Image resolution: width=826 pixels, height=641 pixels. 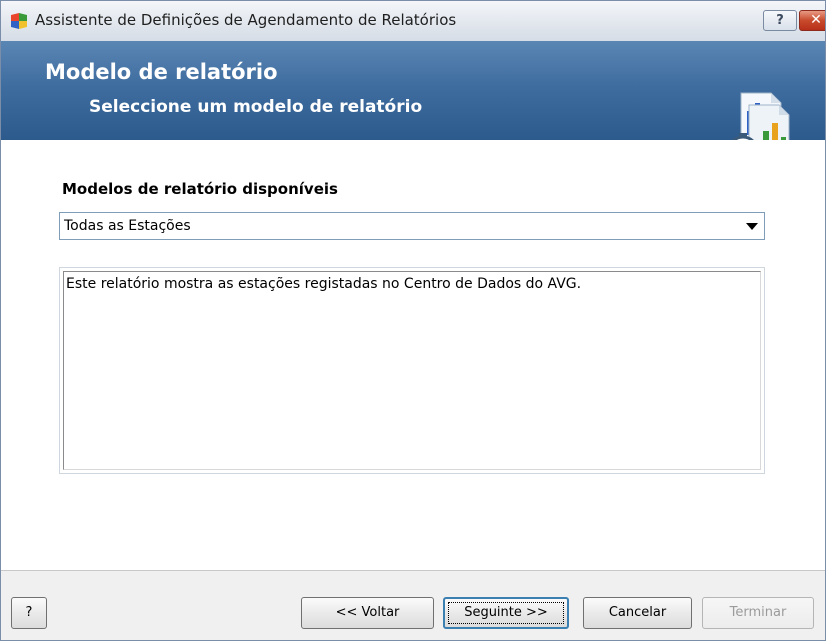 I want to click on close-button: ✕, so click(x=812, y=20).